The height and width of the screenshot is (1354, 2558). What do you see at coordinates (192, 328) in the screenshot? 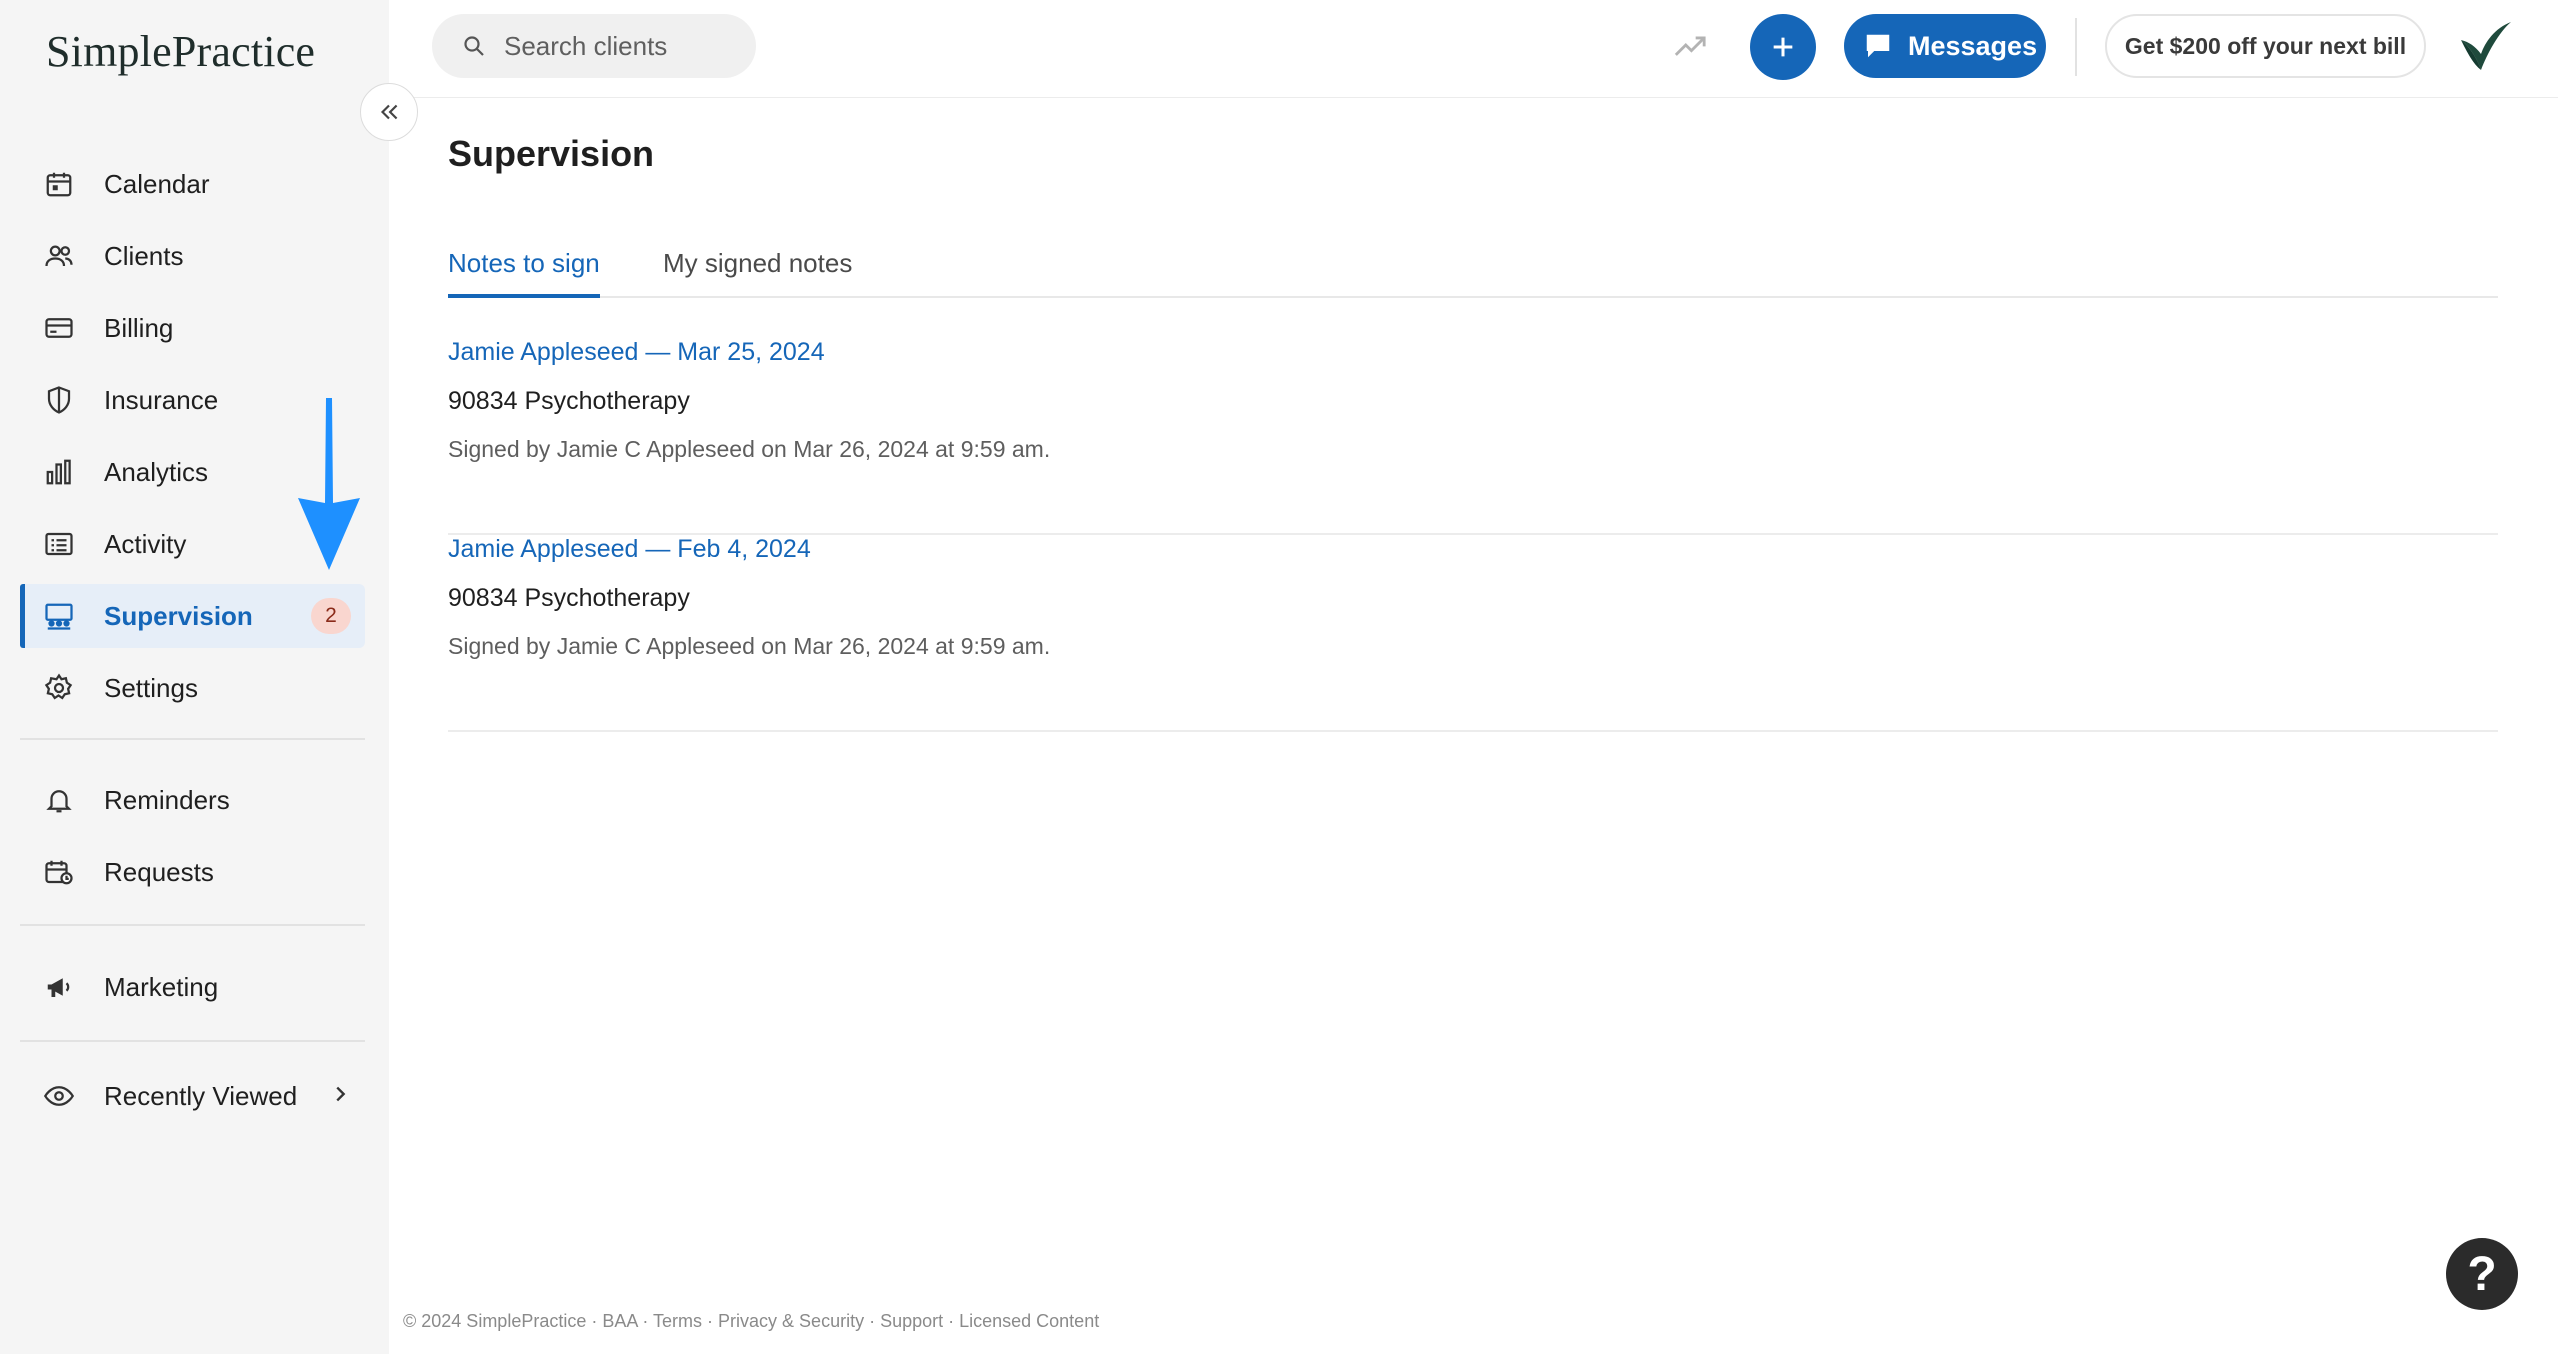
I see `sidebar-item-billing: Billing` at bounding box center [192, 328].